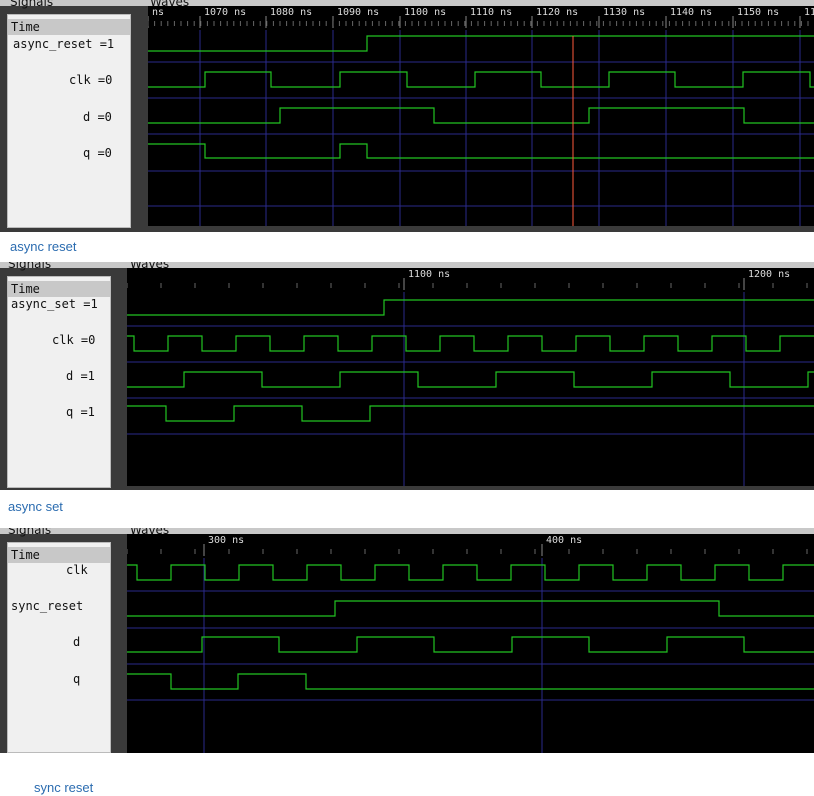 Image resolution: width=814 pixels, height=796 pixels. What do you see at coordinates (64, 787) in the screenshot?
I see `caption-sync-reset: sync reset` at bounding box center [64, 787].